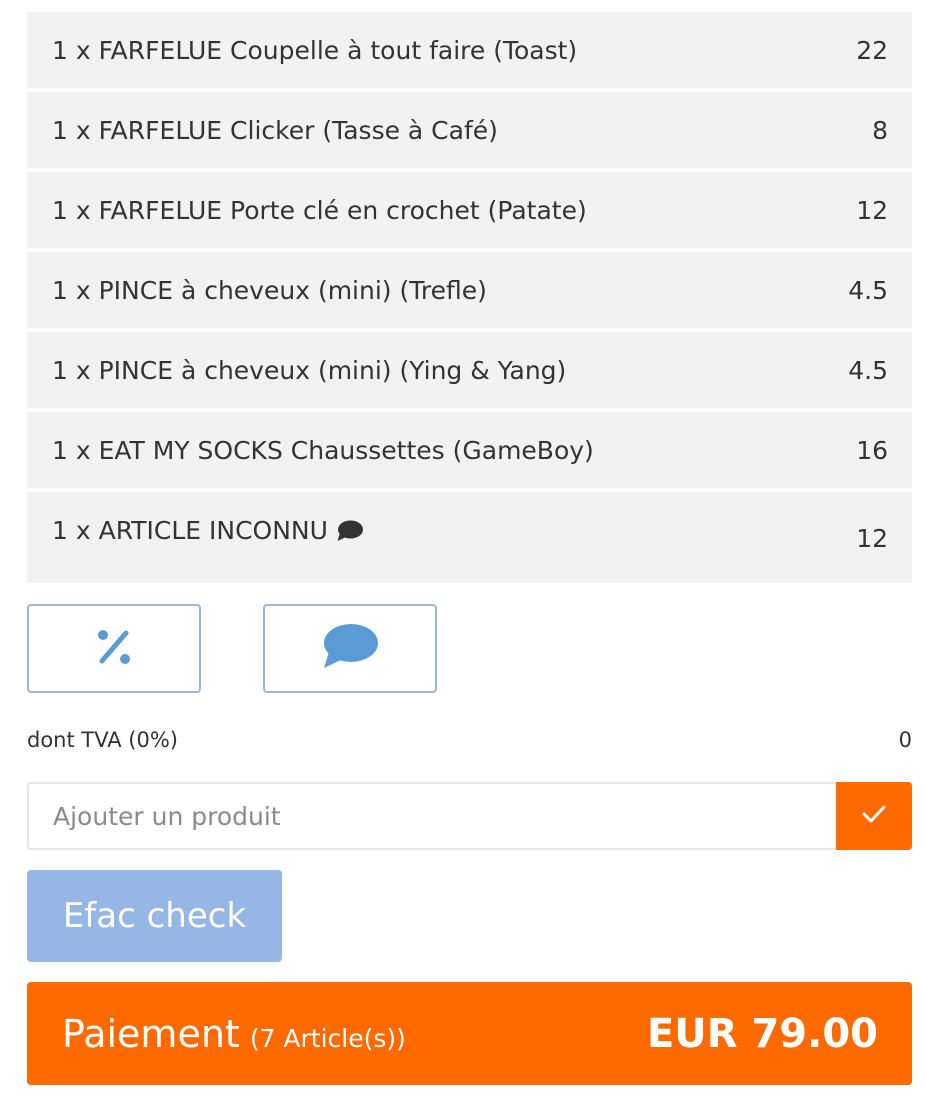 This screenshot has height=1100, width=926. I want to click on payment-label: Paiement, so click(151, 1033).